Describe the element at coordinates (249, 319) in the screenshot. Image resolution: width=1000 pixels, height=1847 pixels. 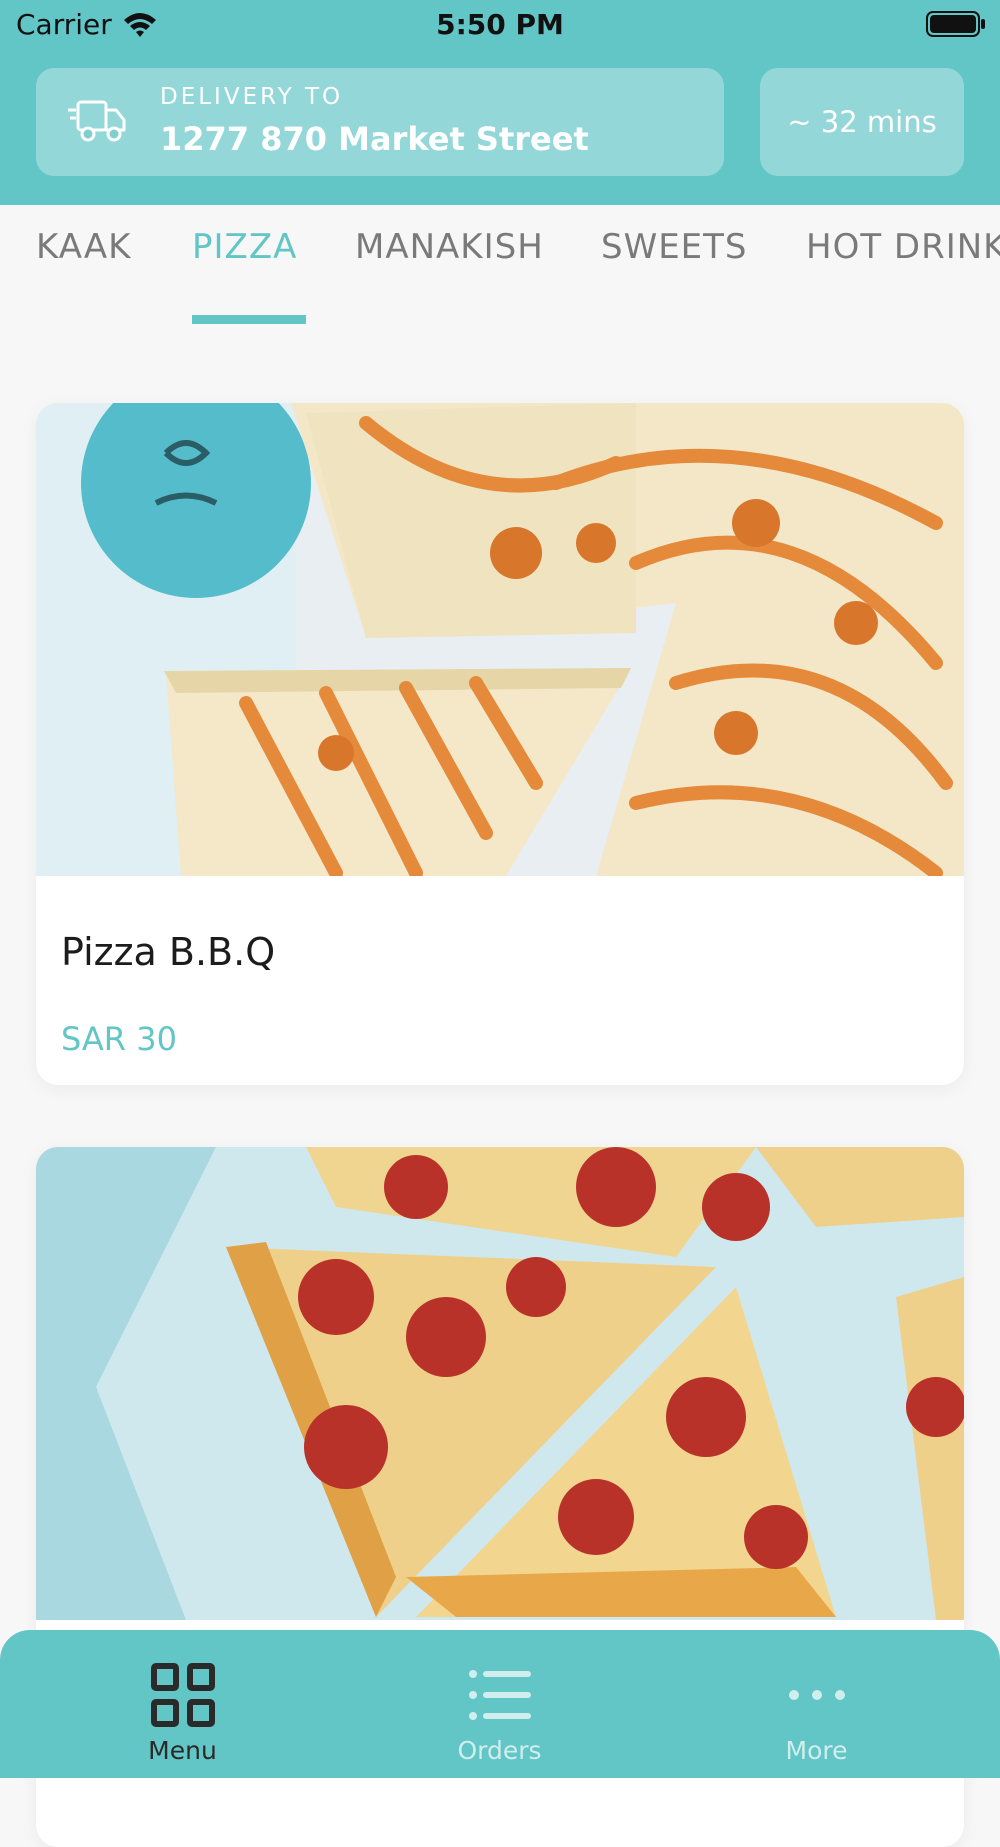
I see `active-tab-indicator` at that location.